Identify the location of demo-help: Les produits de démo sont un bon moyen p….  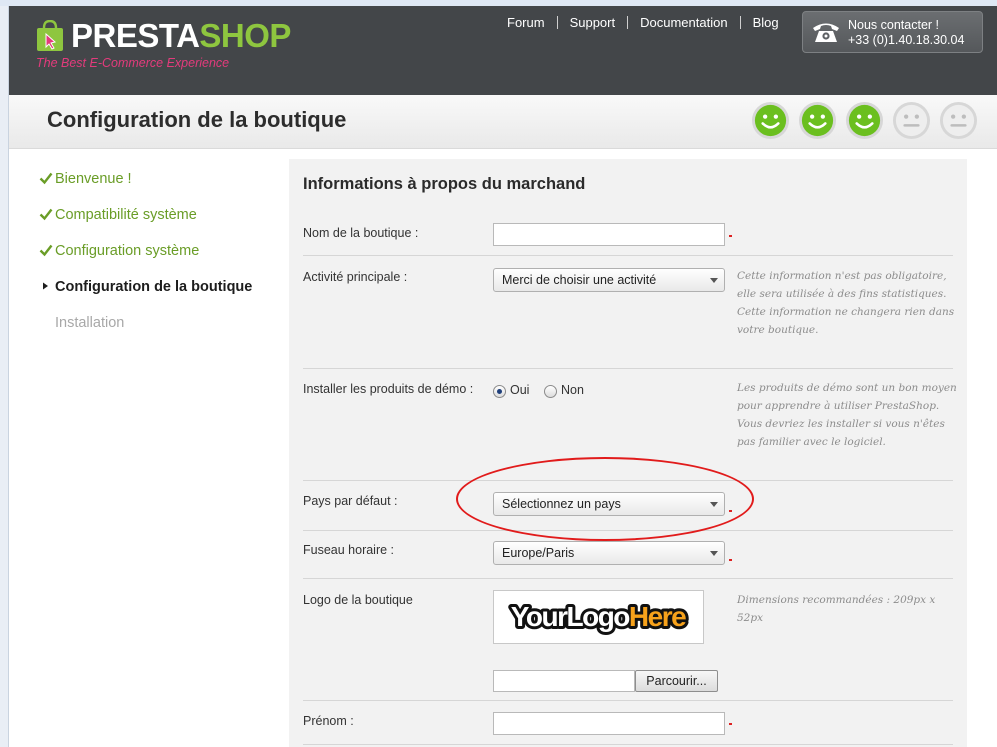
(847, 415).